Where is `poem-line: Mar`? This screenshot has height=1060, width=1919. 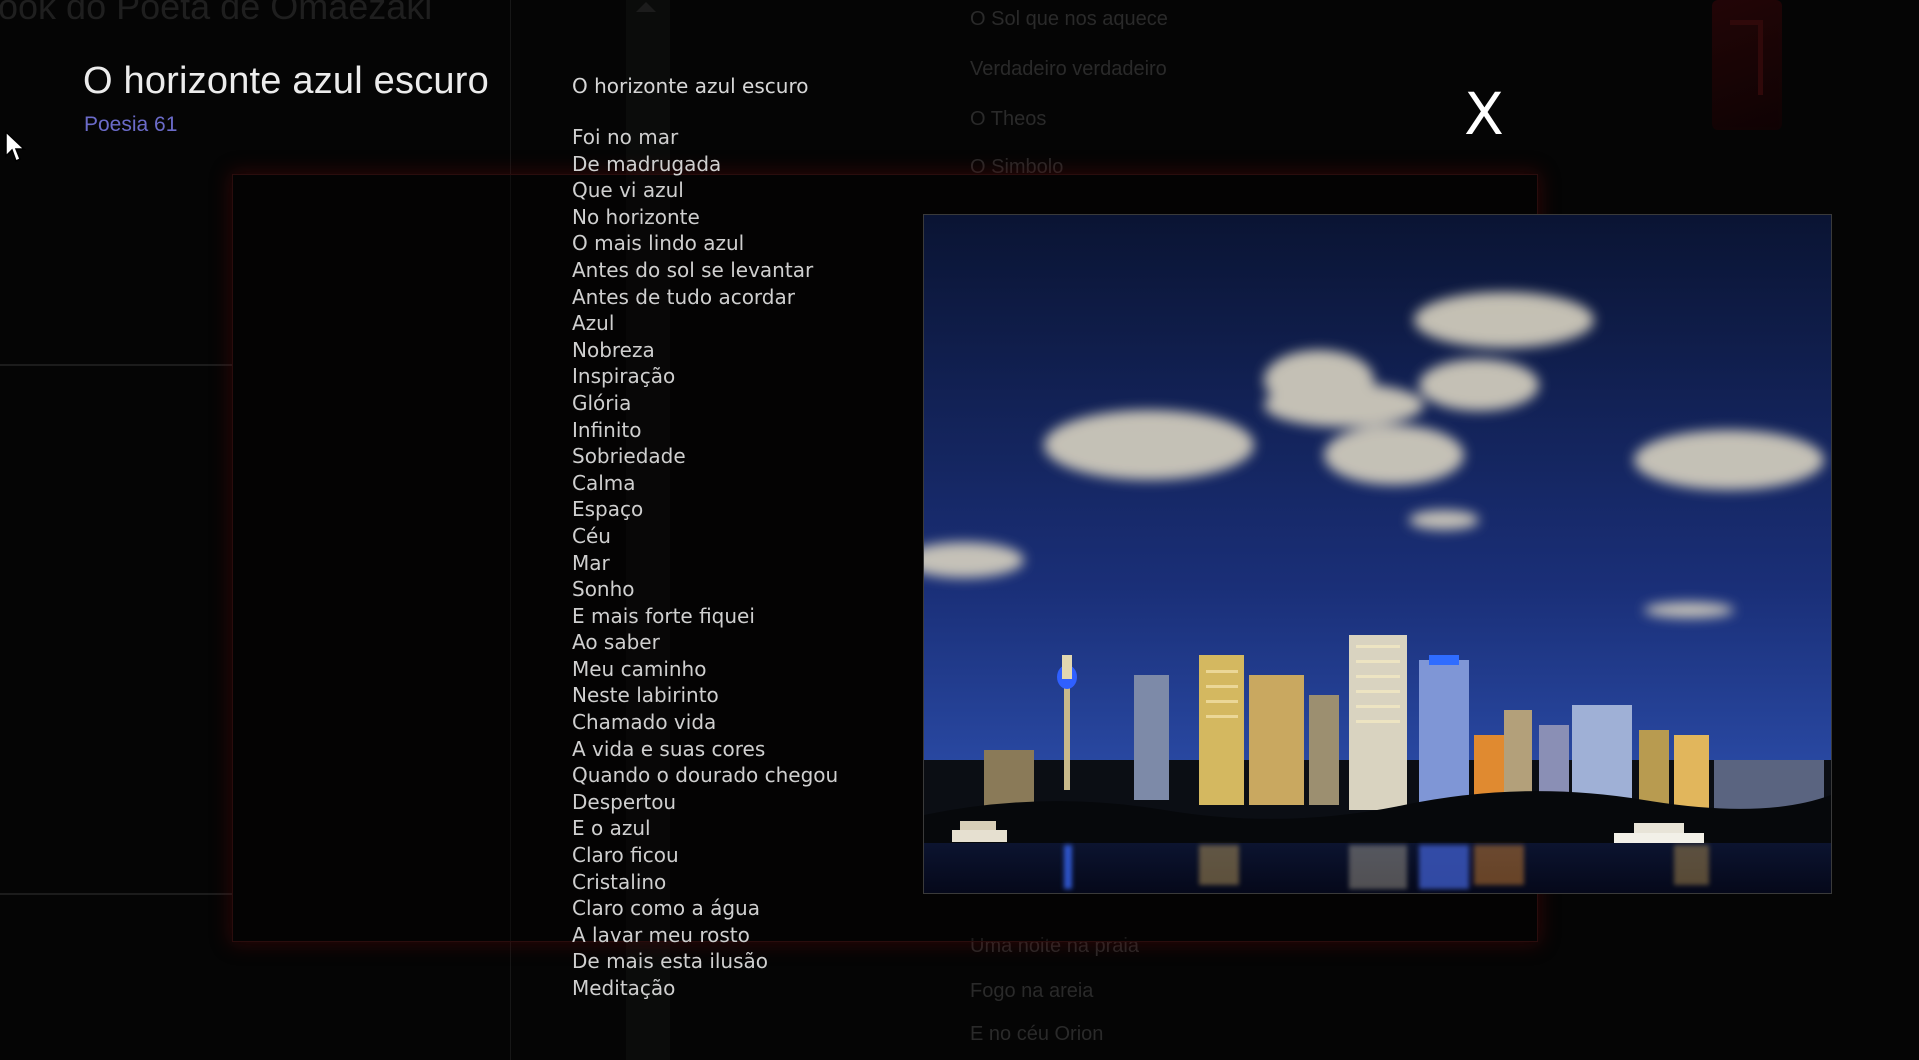 poem-line: Mar is located at coordinates (591, 562).